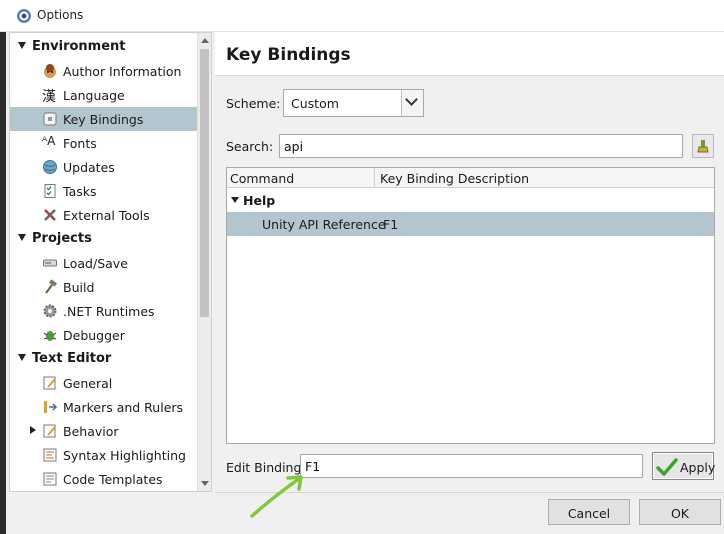  What do you see at coordinates (50, 71) in the screenshot?
I see `author-face-icon` at bounding box center [50, 71].